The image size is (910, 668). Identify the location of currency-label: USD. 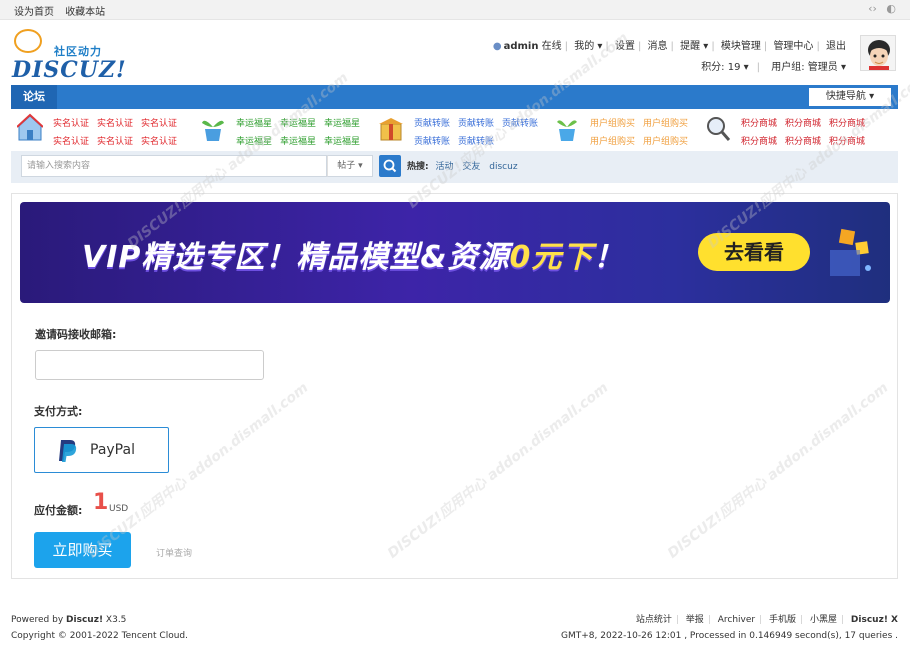
(119, 509).